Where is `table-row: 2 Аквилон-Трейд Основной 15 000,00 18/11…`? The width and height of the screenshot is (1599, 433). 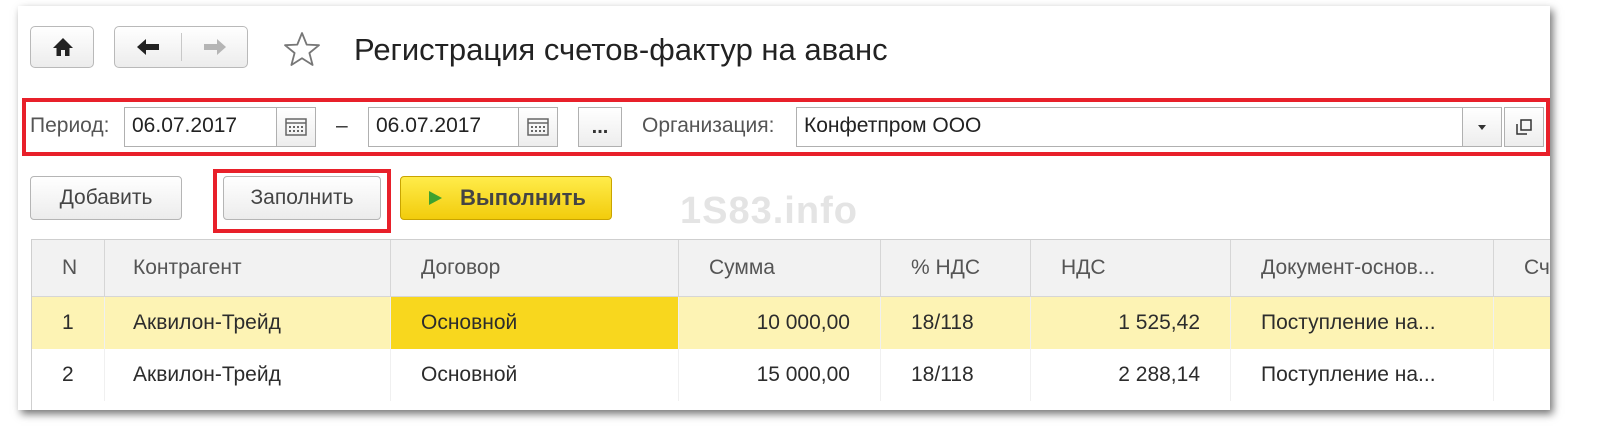 table-row: 2 Аквилон-Трейд Основной 15 000,00 18/11… is located at coordinates (791, 375).